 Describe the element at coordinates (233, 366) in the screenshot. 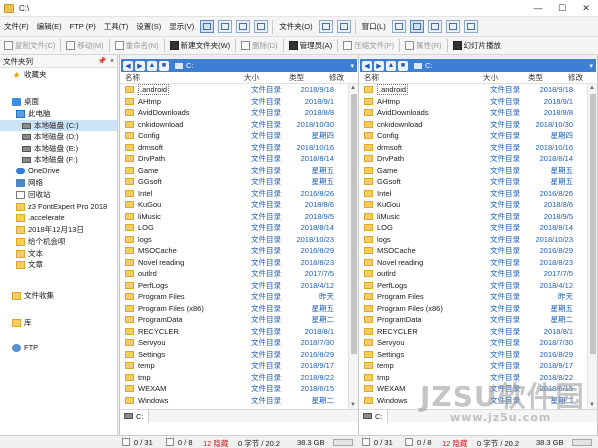

I see `file-row: temp 文件目录 2018/9/17` at that location.